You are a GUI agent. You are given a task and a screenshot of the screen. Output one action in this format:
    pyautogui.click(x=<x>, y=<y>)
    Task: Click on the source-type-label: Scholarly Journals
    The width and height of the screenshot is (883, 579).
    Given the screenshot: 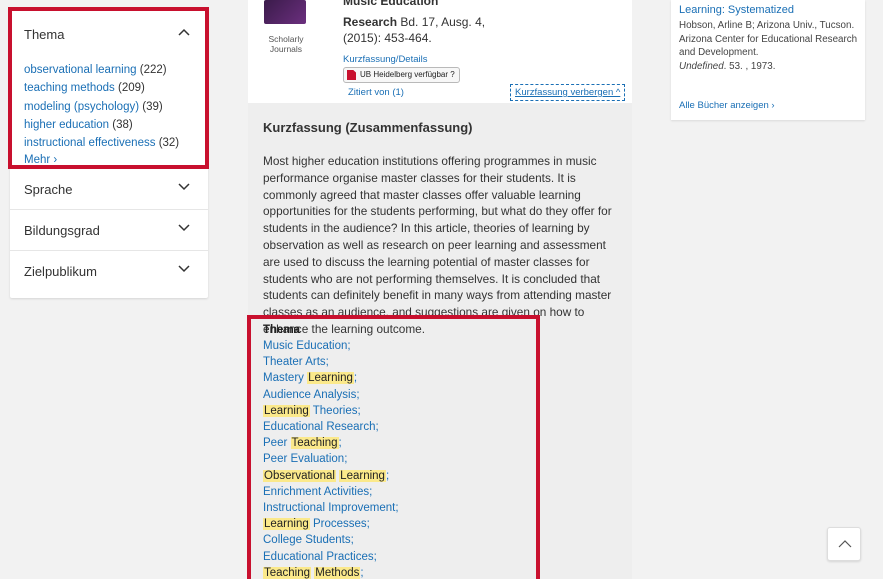 What is the action you would take?
    pyautogui.click(x=286, y=44)
    